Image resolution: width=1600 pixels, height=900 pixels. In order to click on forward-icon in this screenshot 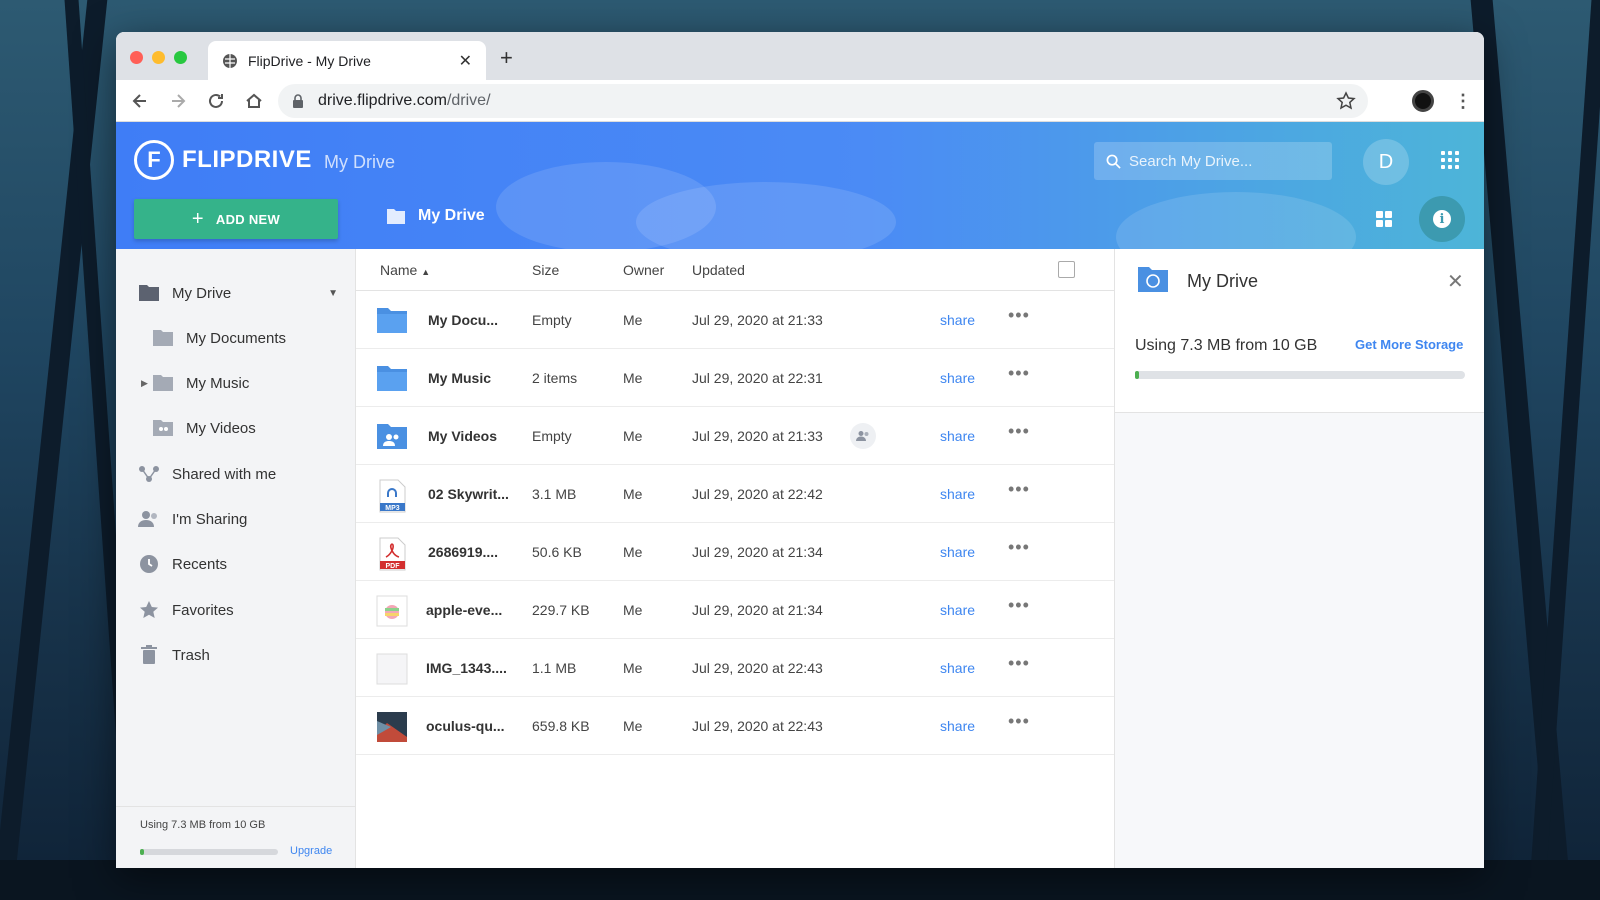, I will do `click(178, 101)`.